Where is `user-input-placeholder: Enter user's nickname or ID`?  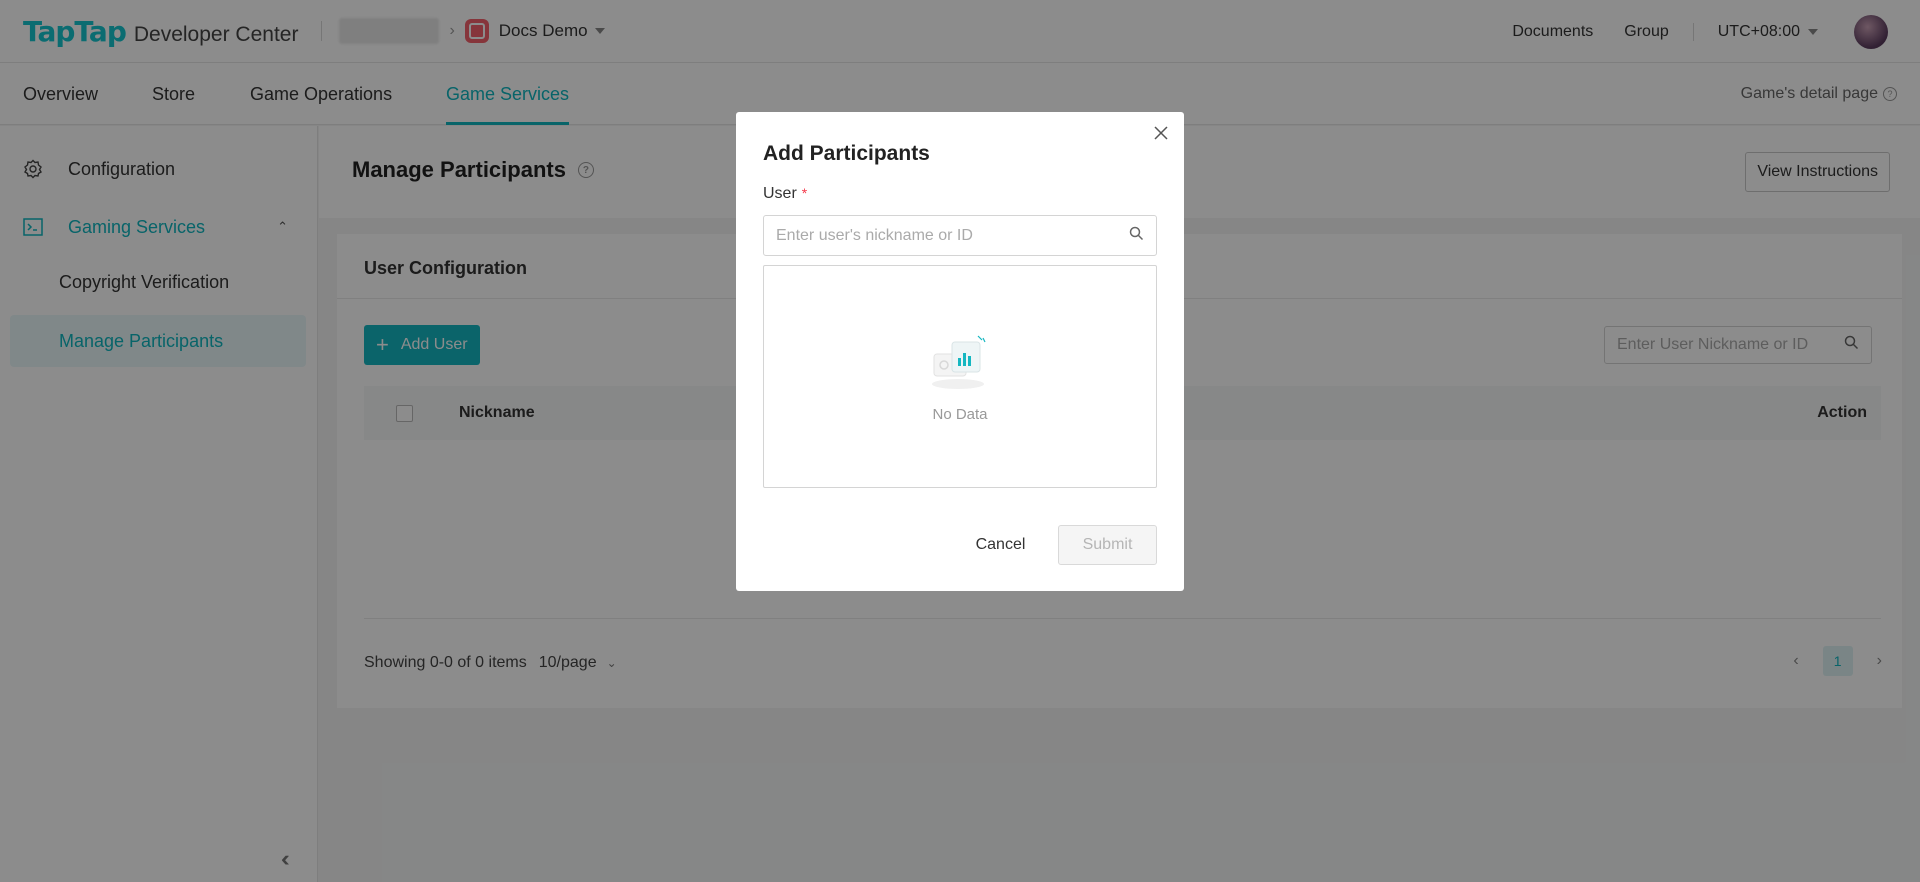
user-input-placeholder: Enter user's nickname or ID is located at coordinates (874, 235).